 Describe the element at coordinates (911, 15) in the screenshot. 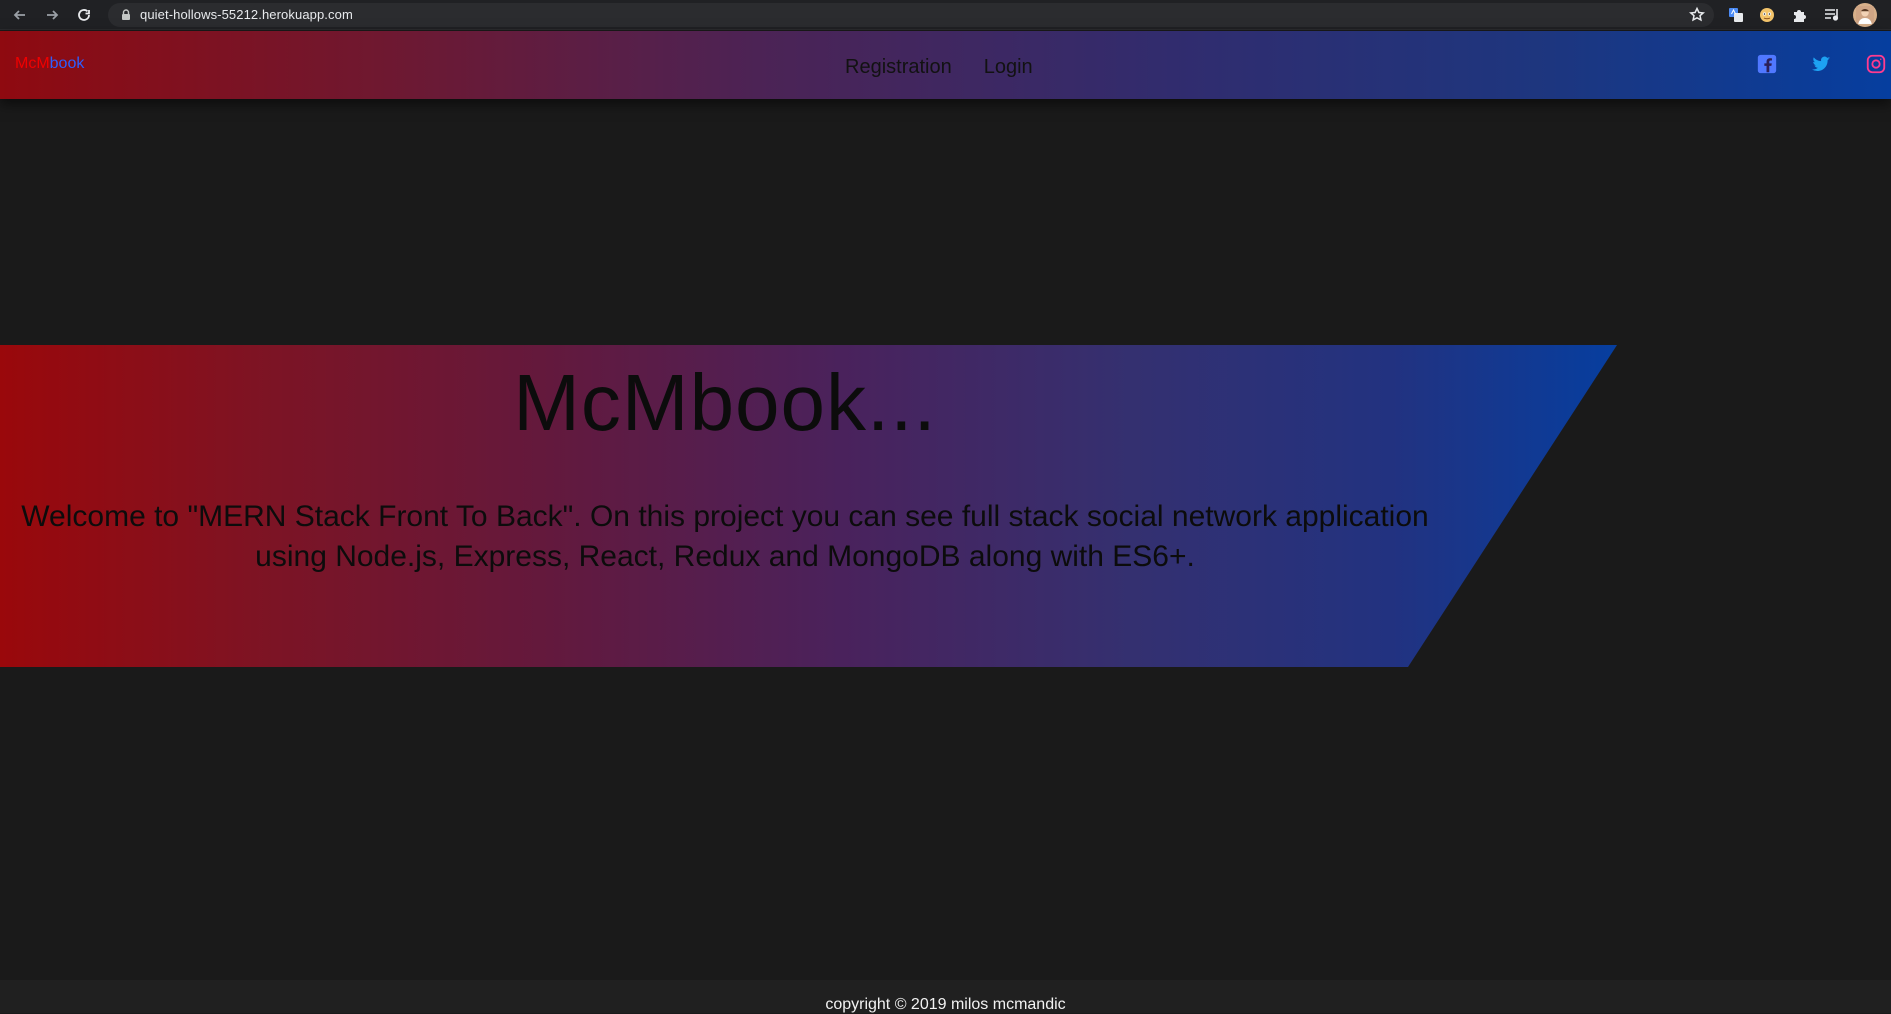

I see `address-bar: quiet-hollows-55212.herokuapp.com` at that location.